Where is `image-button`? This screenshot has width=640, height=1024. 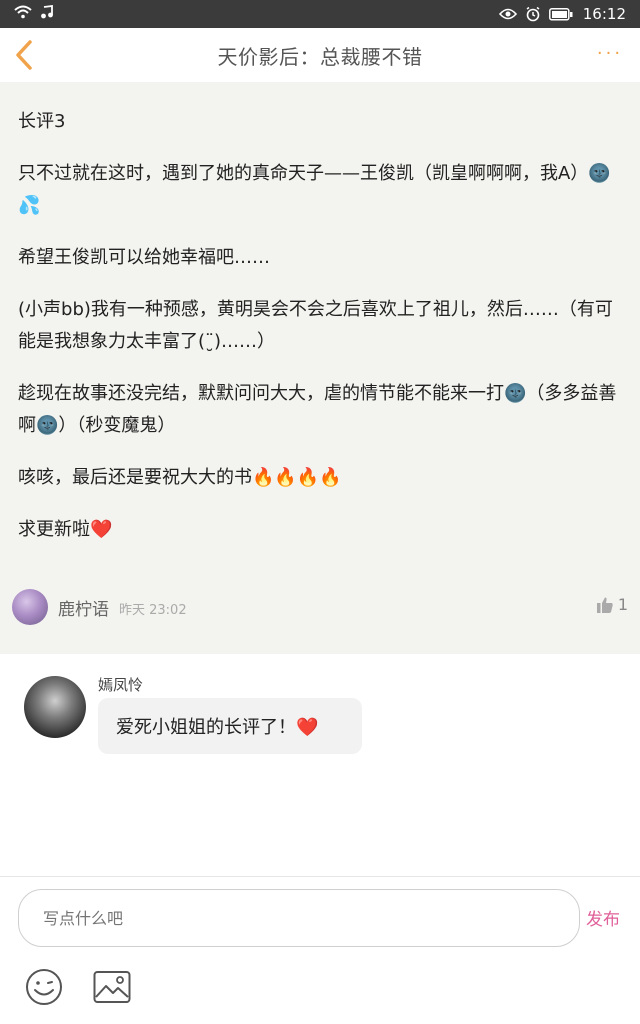
image-button is located at coordinates (112, 987).